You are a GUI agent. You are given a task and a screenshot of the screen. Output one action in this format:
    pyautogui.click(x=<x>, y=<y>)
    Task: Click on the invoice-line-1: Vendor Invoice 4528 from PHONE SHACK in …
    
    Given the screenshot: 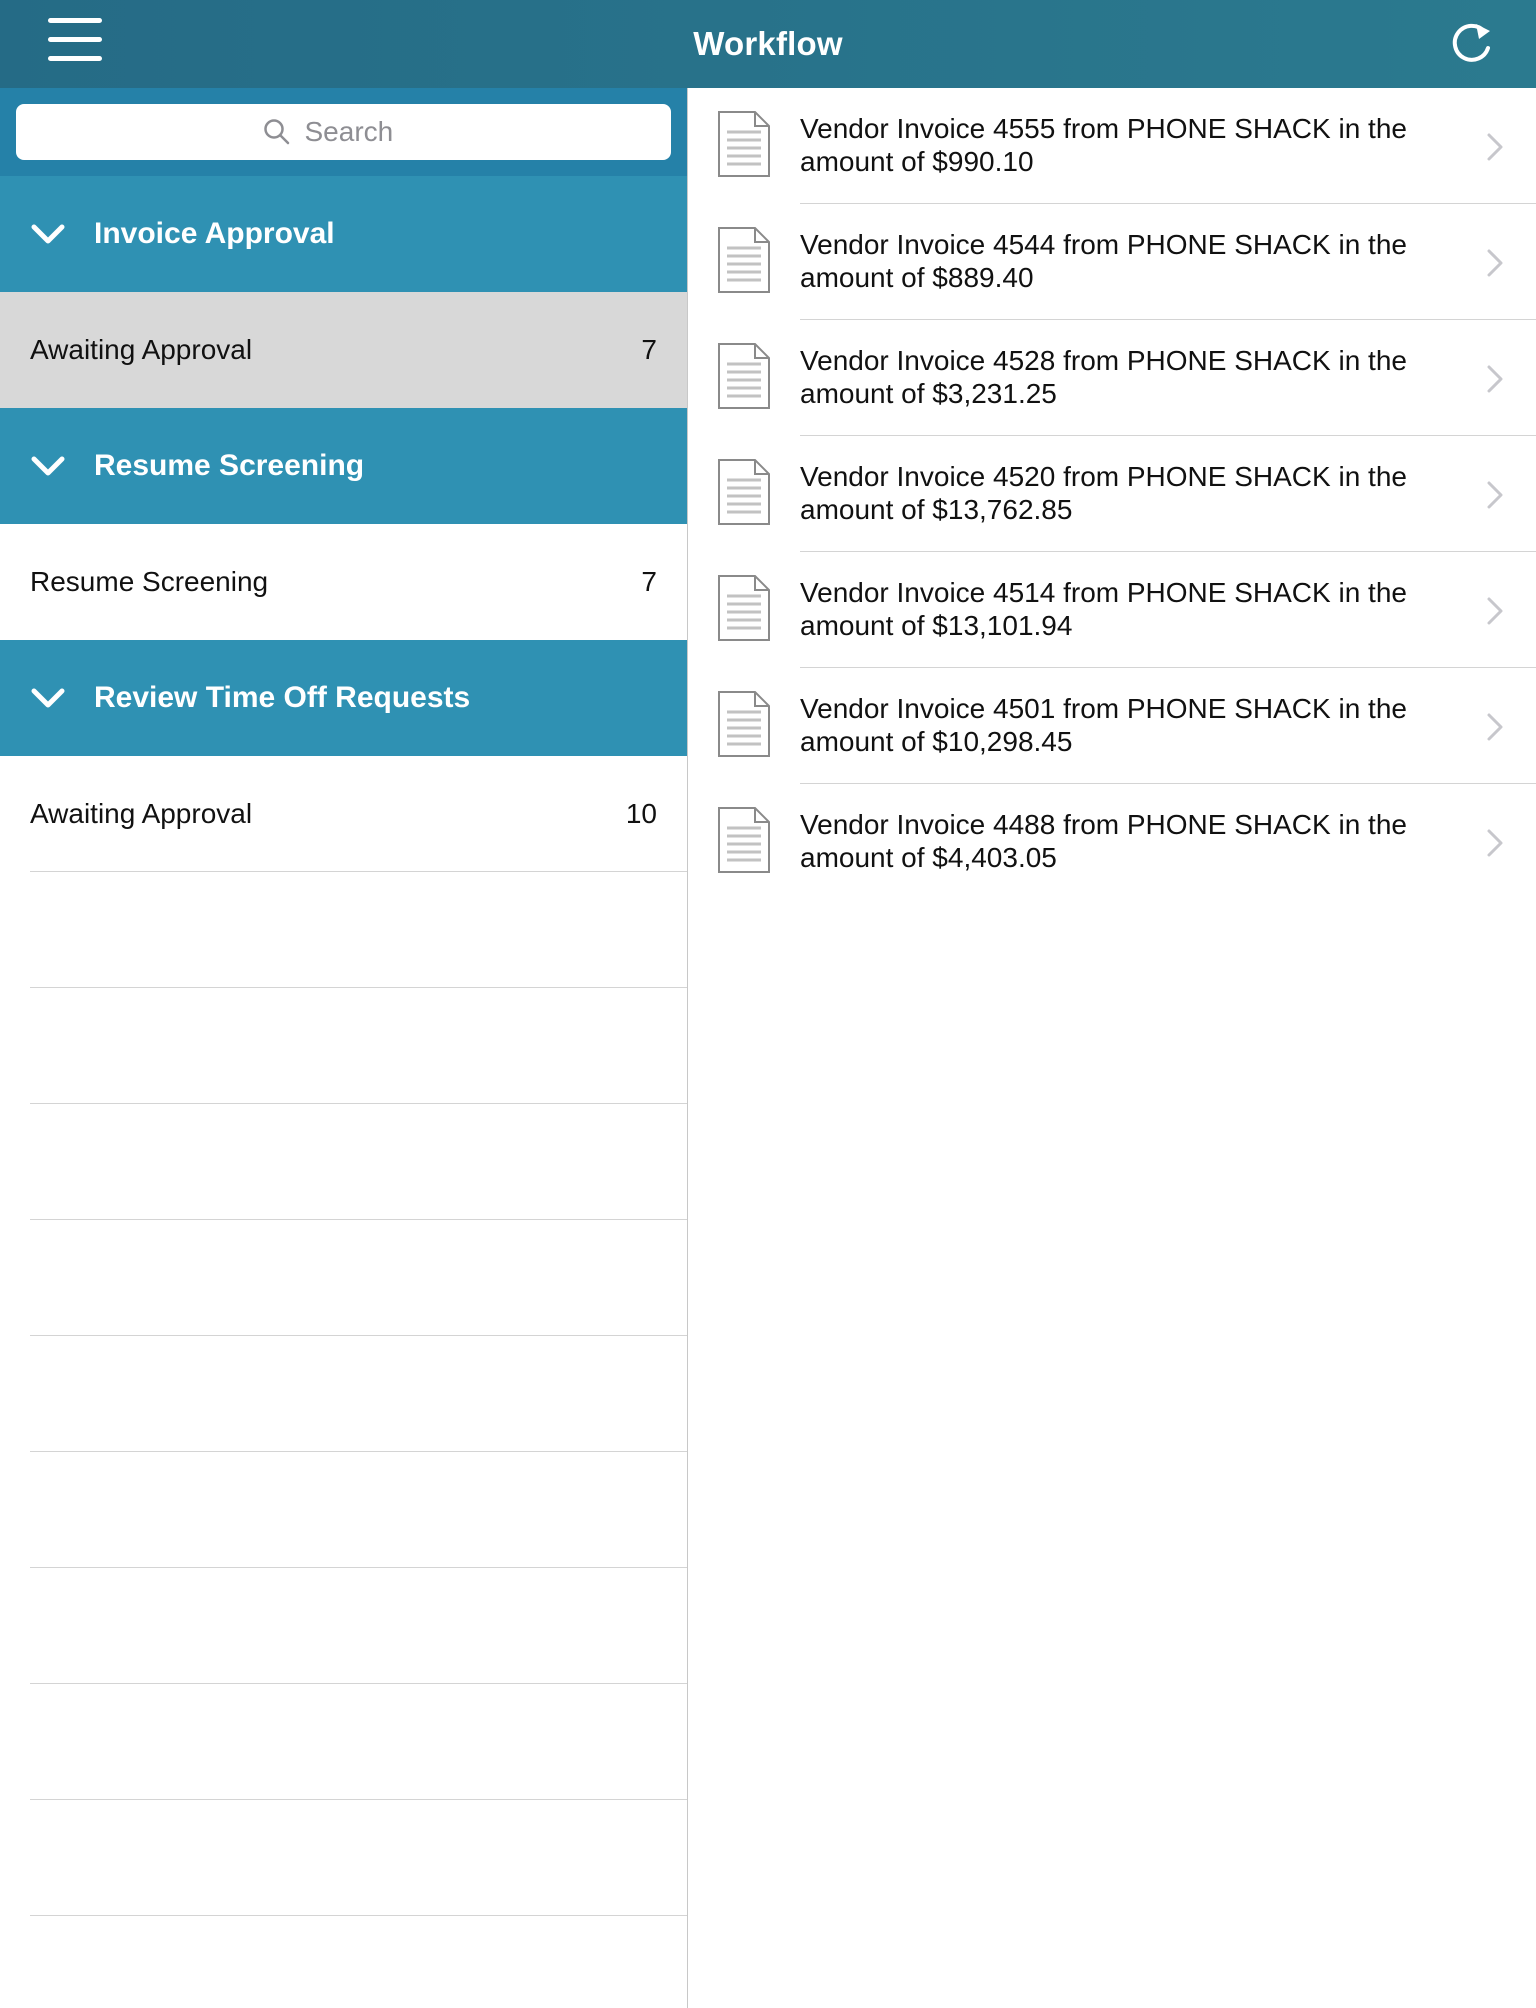 What is the action you would take?
    pyautogui.click(x=1103, y=360)
    